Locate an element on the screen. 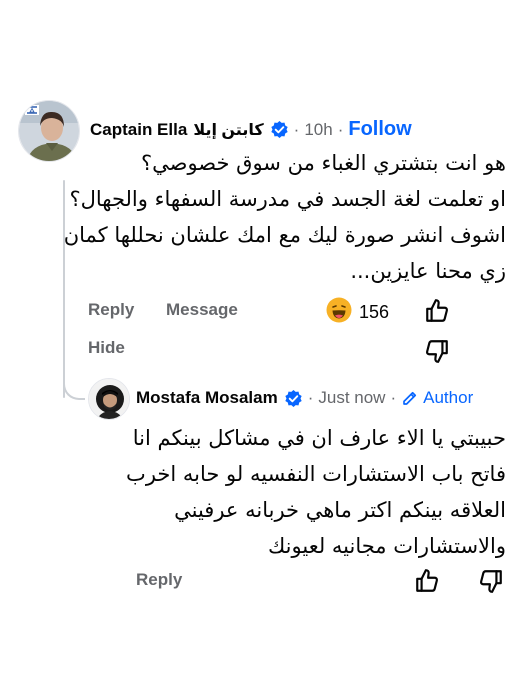 The image size is (526, 699). comment-author-name-arabic: كابتن إيلا is located at coordinates (228, 130).